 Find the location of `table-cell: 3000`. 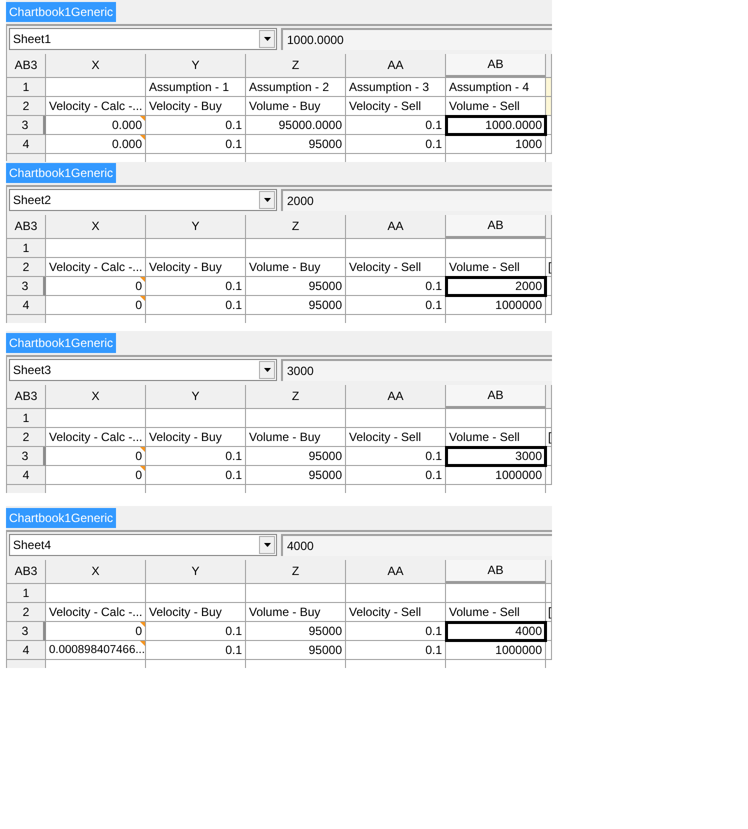

table-cell: 3000 is located at coordinates (496, 456).